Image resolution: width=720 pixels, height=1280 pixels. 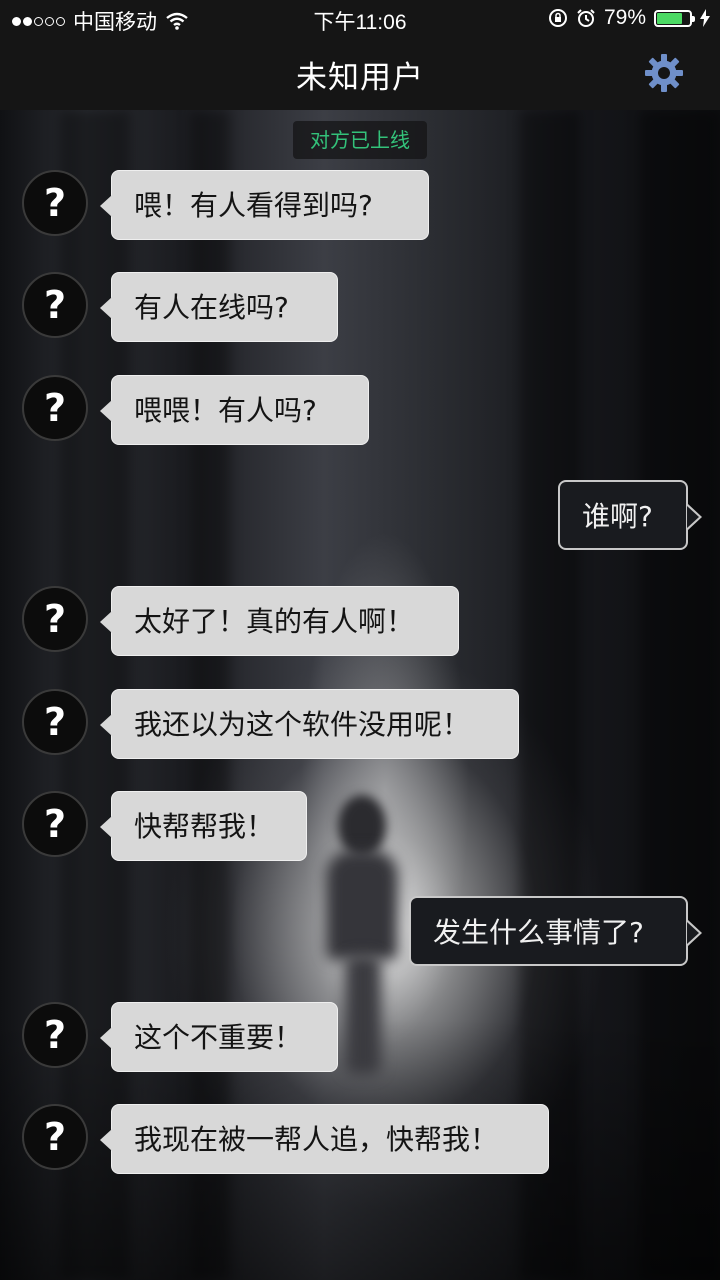 What do you see at coordinates (586, 18) in the screenshot?
I see `alarm-icon` at bounding box center [586, 18].